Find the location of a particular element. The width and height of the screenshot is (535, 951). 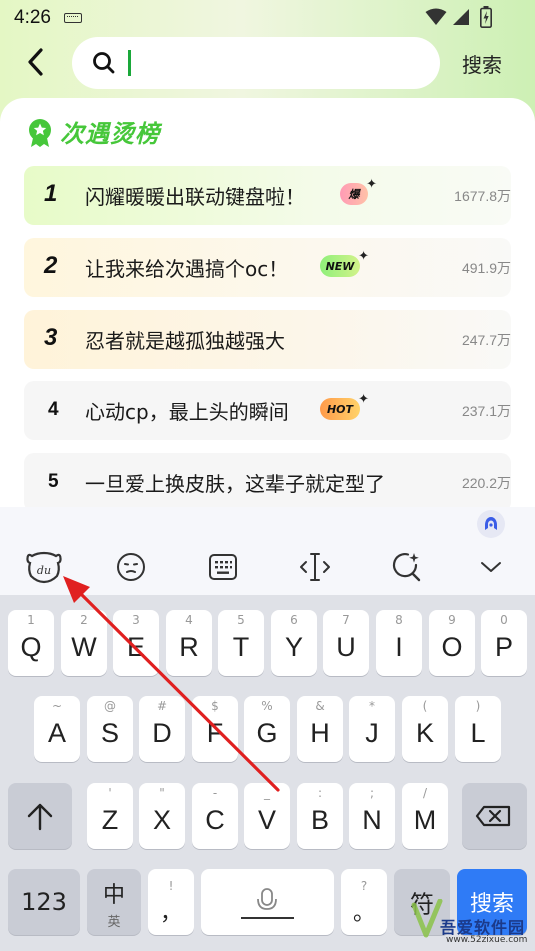

key-hint: / is located at coordinates (425, 793).